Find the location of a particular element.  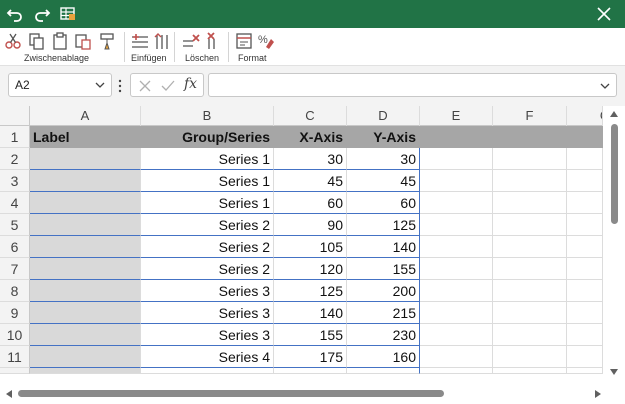

more-options-icon is located at coordinates (120, 86).